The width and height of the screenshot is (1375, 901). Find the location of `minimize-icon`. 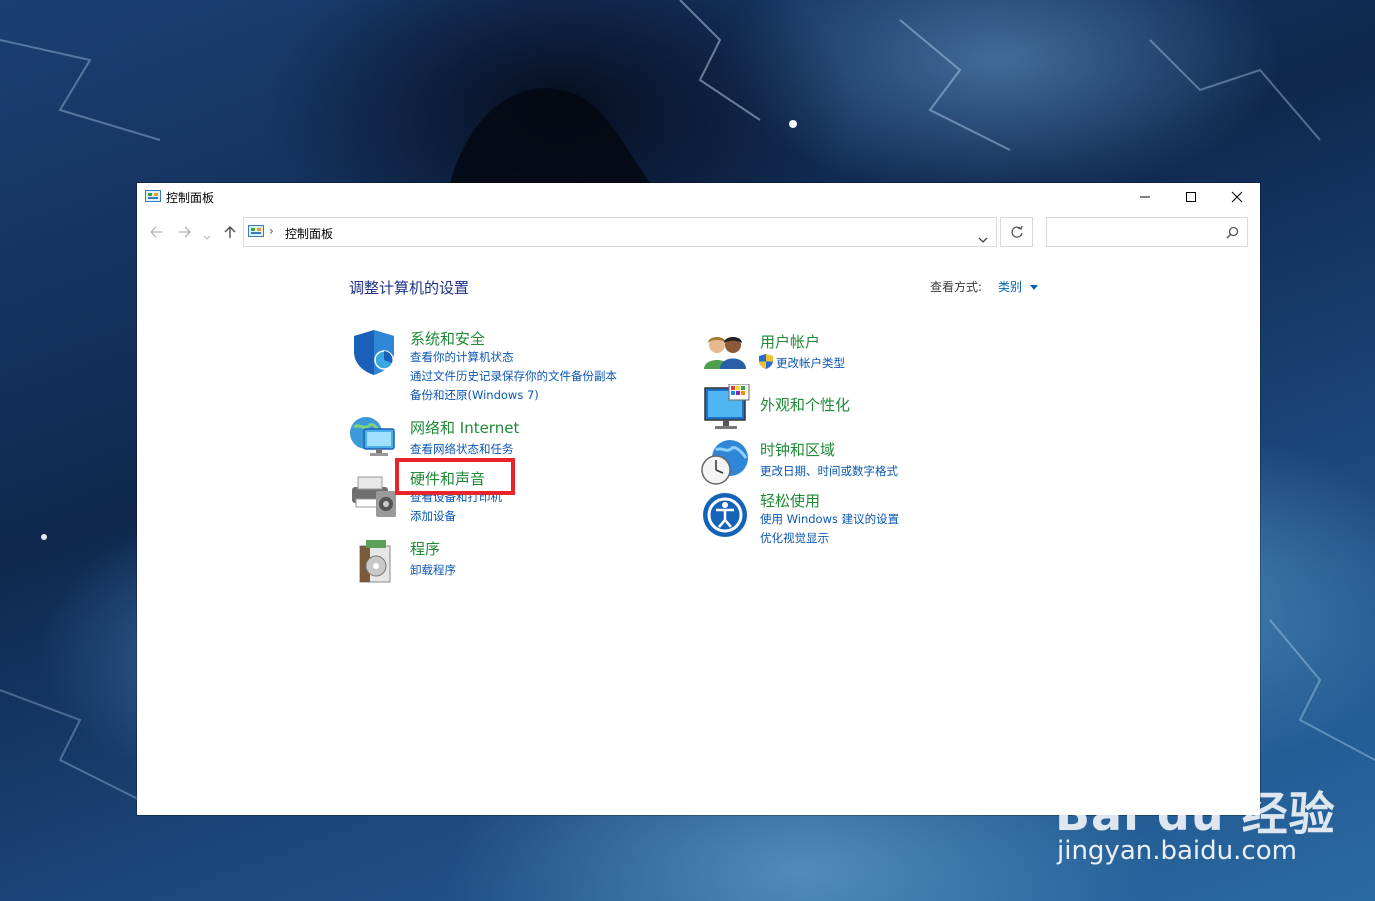

minimize-icon is located at coordinates (1145, 197).